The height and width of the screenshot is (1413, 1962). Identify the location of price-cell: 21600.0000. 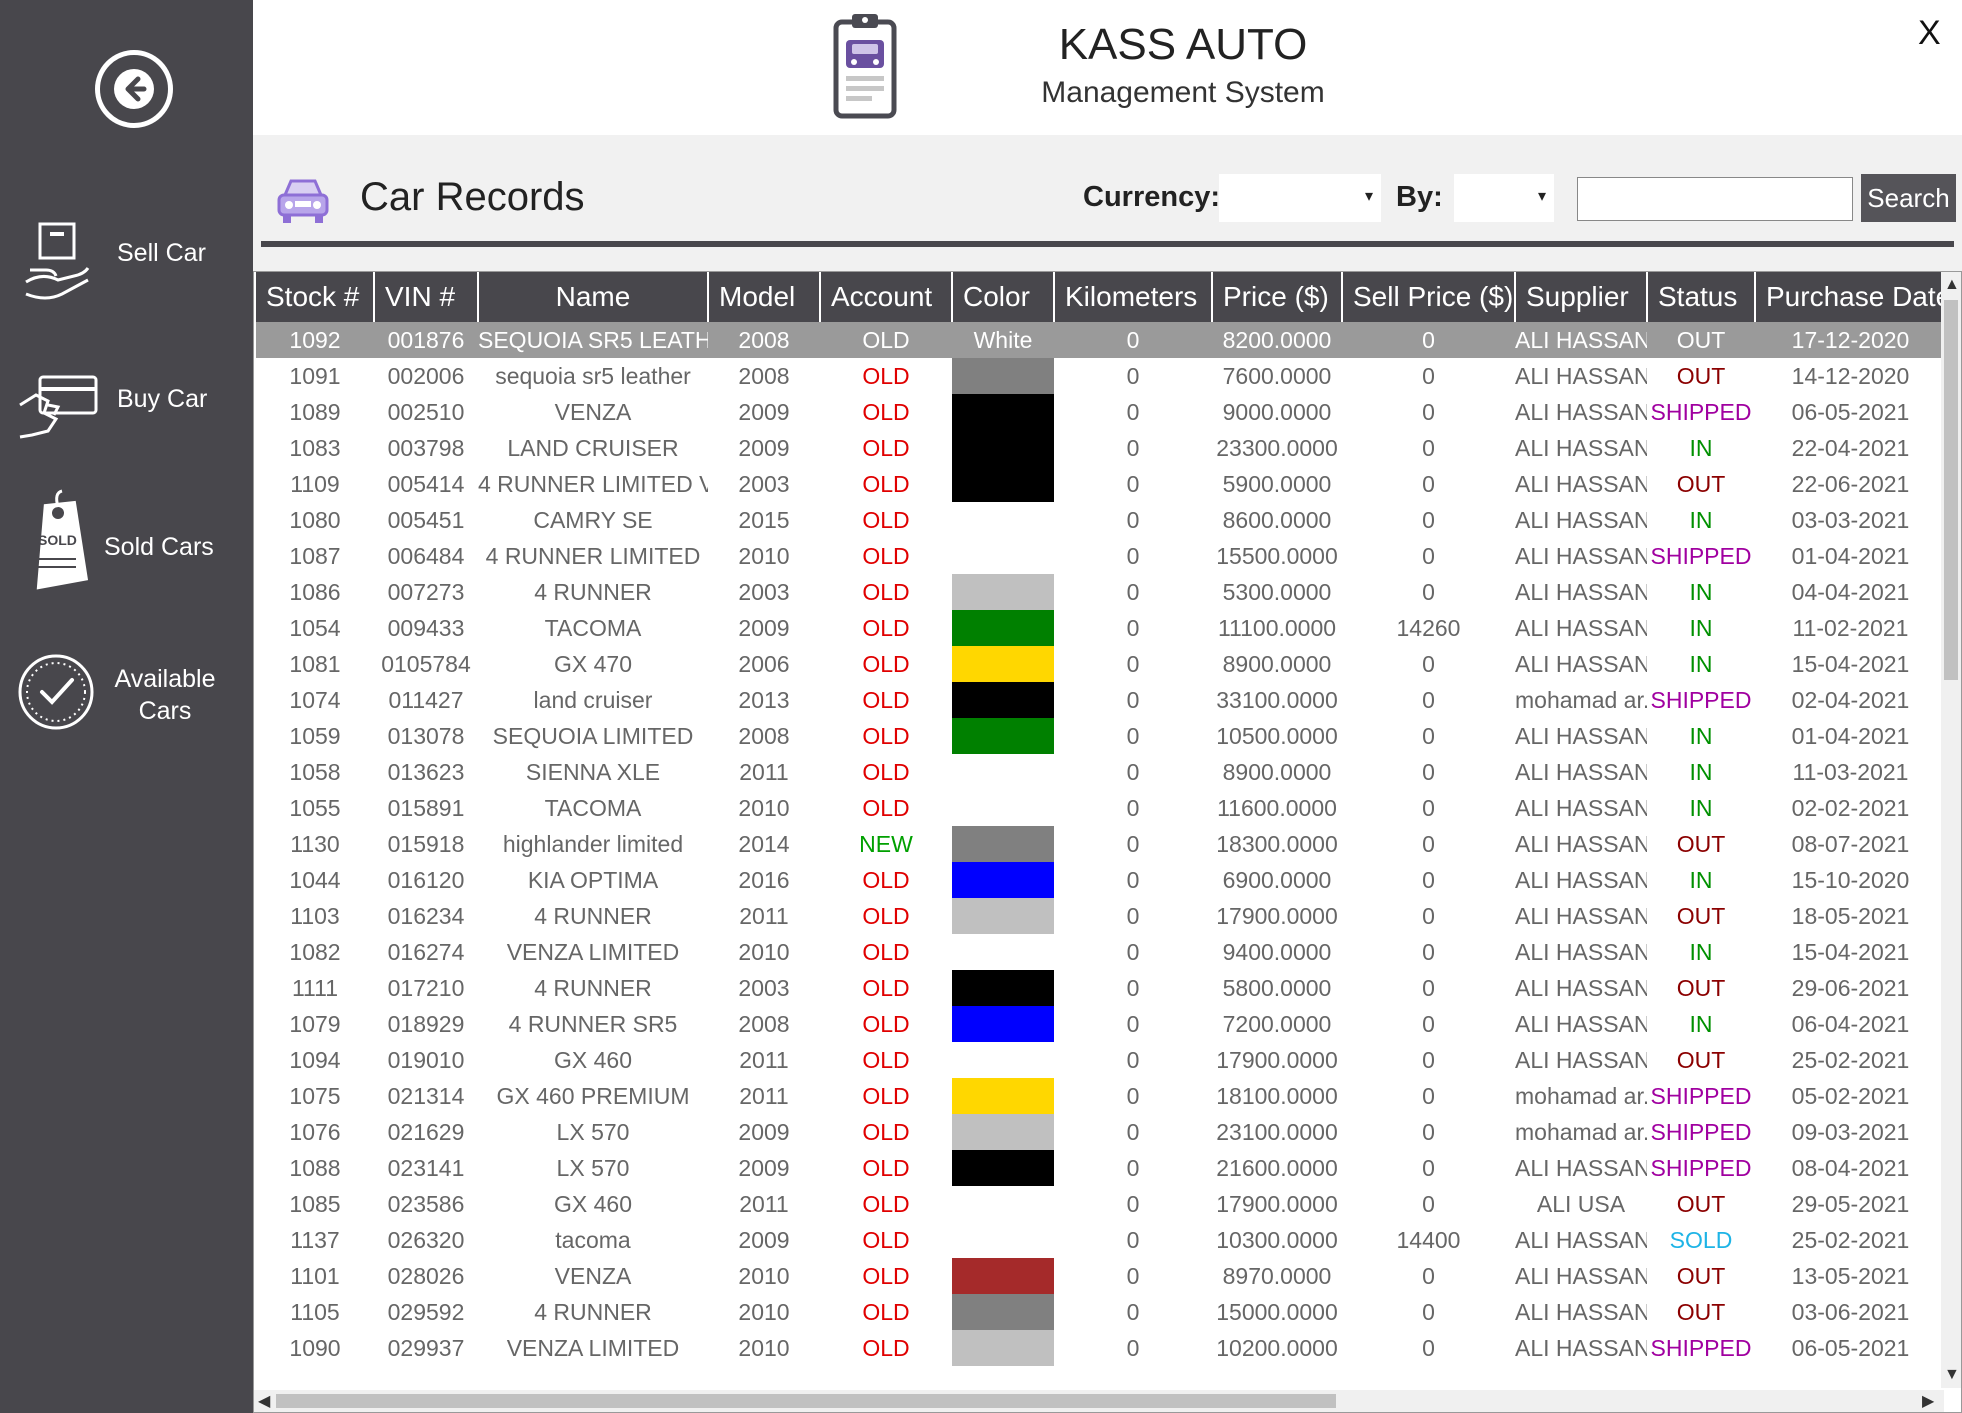
(1277, 1167).